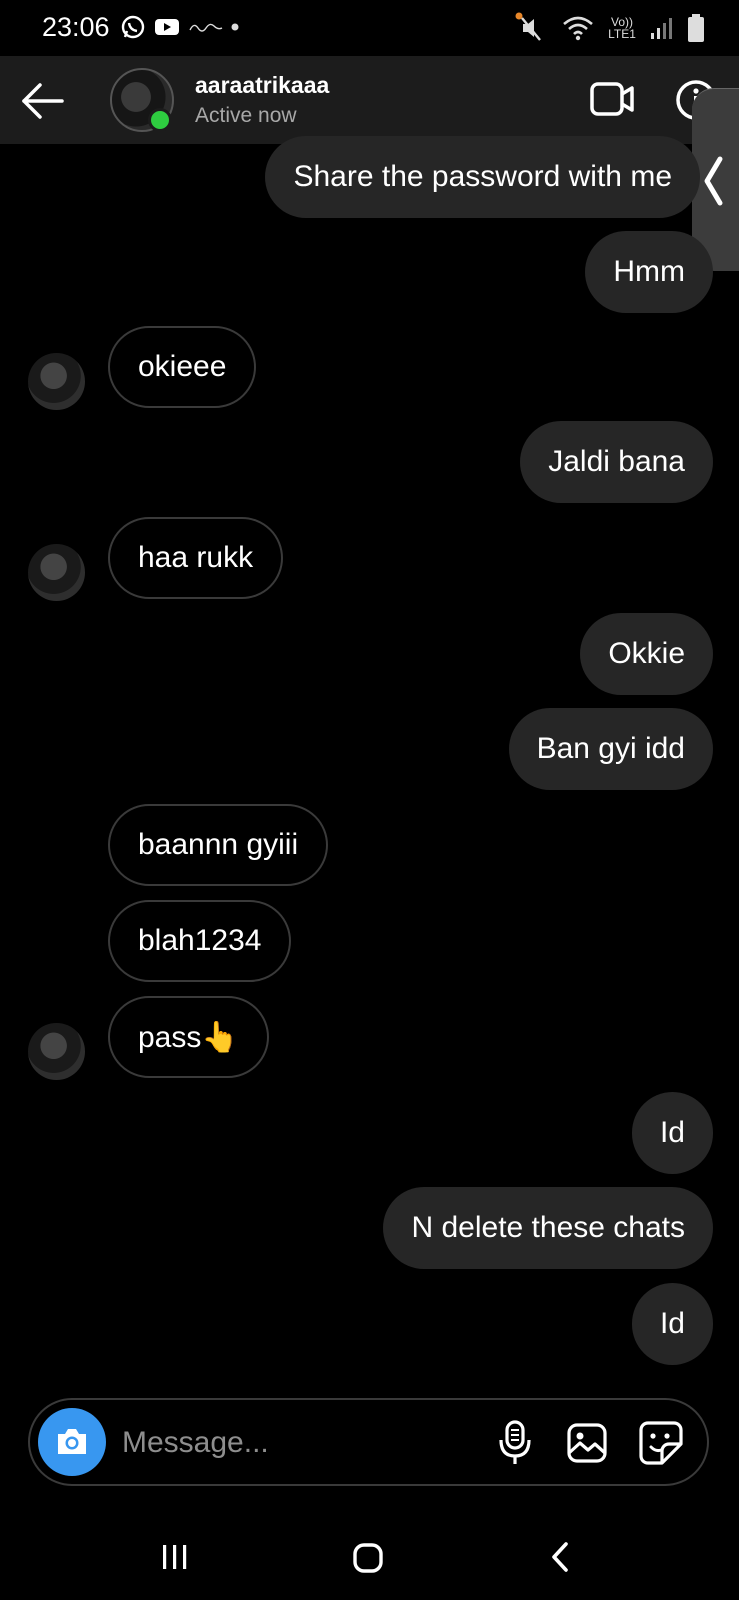  Describe the element at coordinates (616, 462) in the screenshot. I see `message-bubble-outgoing: Jaldi bana` at that location.